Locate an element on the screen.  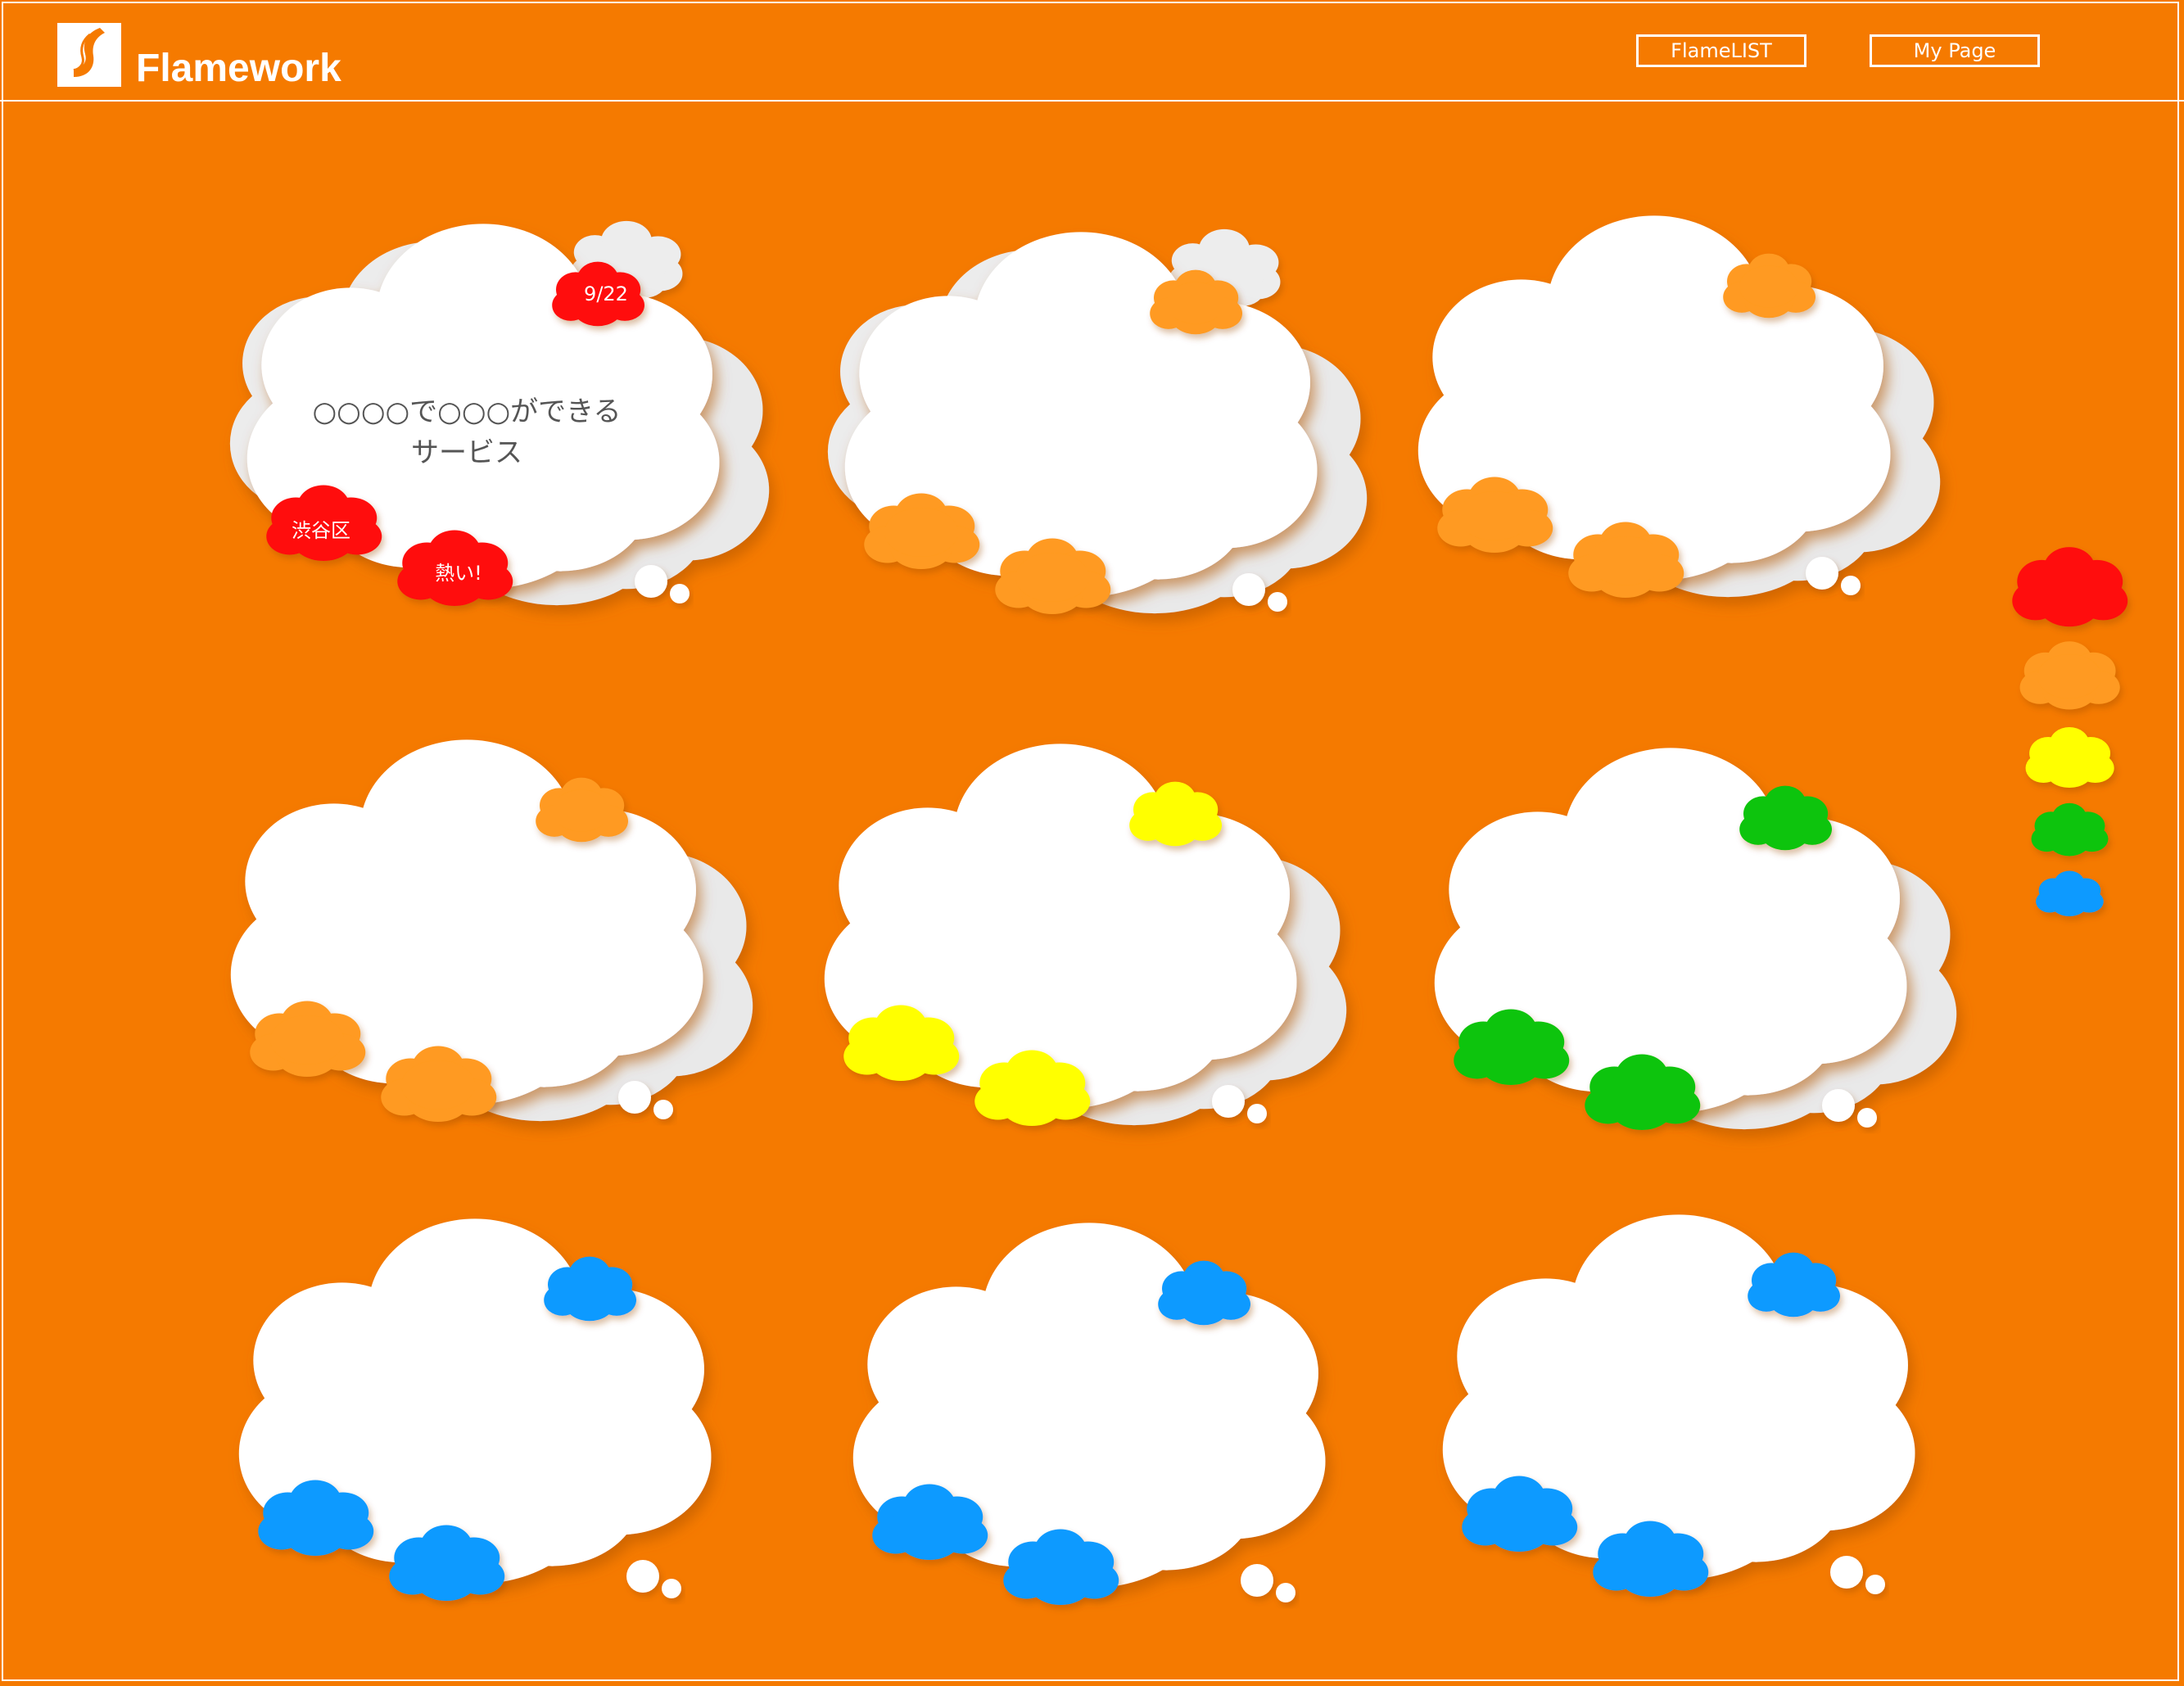
date-tag-label: 9/22 is located at coordinates (606, 294).